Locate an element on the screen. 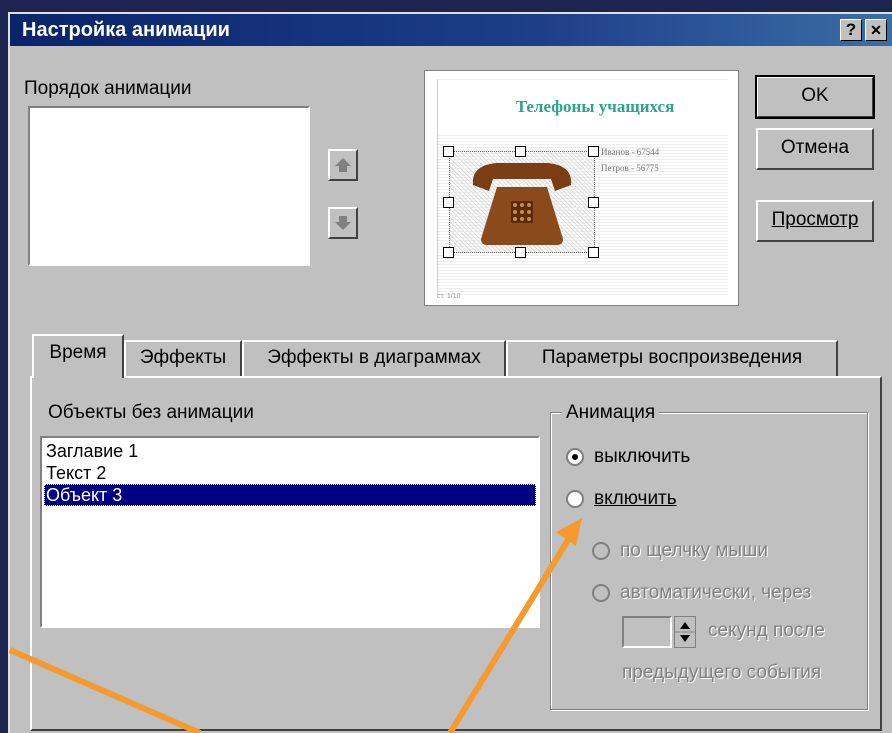  help-button: ? is located at coordinates (851, 30).